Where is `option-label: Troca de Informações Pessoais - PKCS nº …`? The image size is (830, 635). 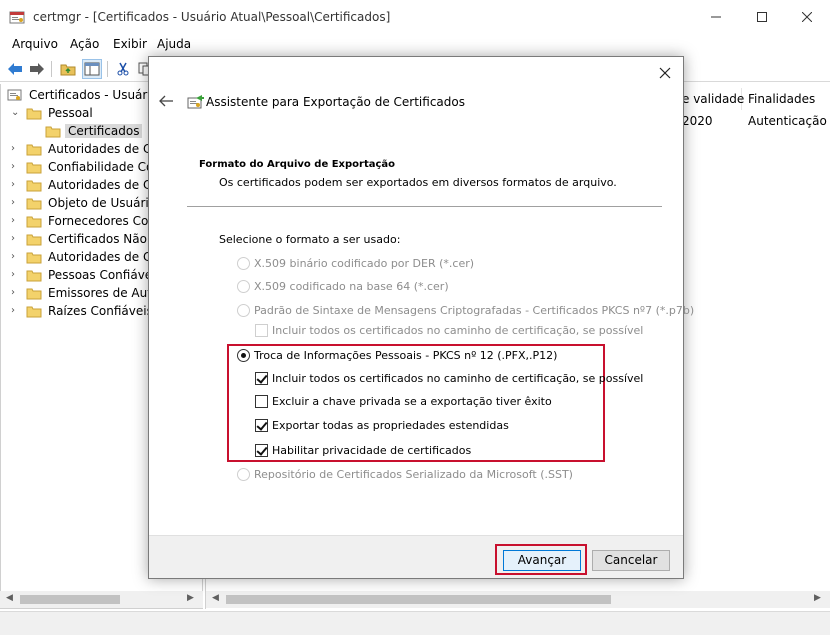
option-label: Troca de Informações Pessoais - PKCS nº … is located at coordinates (406, 355).